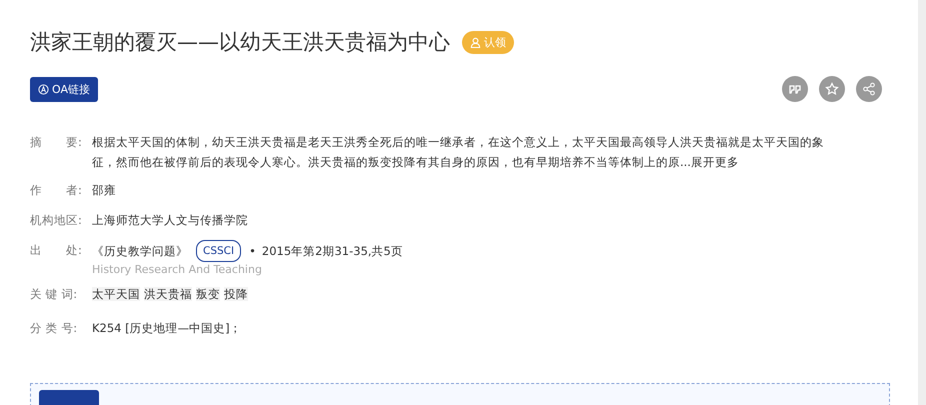 The height and width of the screenshot is (405, 926). Describe the element at coordinates (54, 328) in the screenshot. I see `field-label: 分 类 号:` at that location.